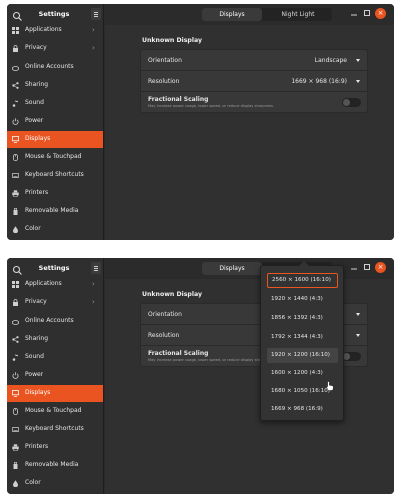 This screenshot has height=500, width=401. What do you see at coordinates (319, 81) in the screenshot?
I see `resolution-value: 1669 × 968 (16:9)` at bounding box center [319, 81].